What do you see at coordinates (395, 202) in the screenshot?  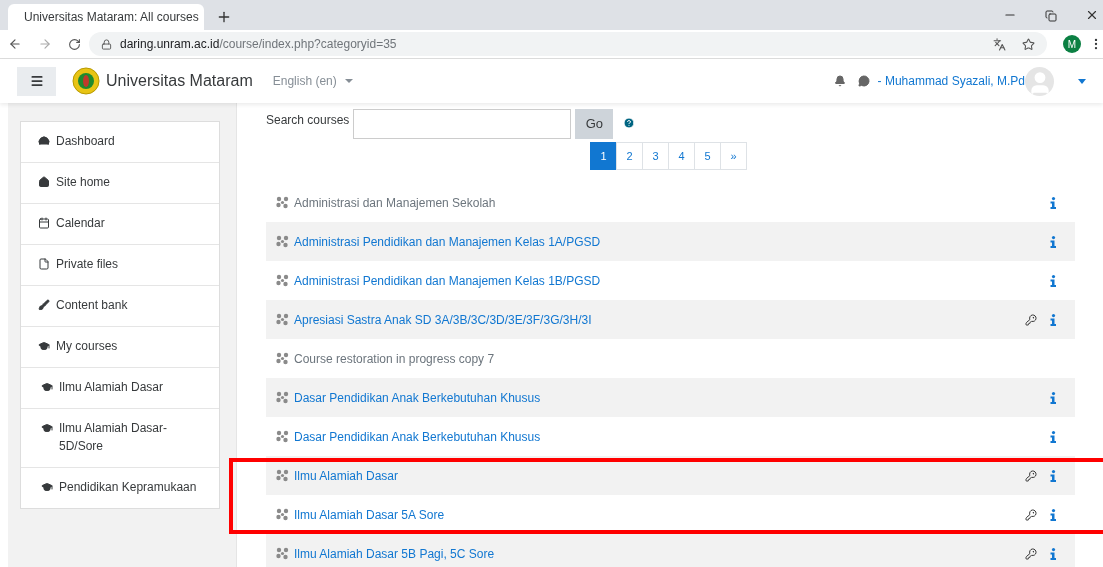 I see `course-link: Administrasi dan Manajemen Sekolah` at bounding box center [395, 202].